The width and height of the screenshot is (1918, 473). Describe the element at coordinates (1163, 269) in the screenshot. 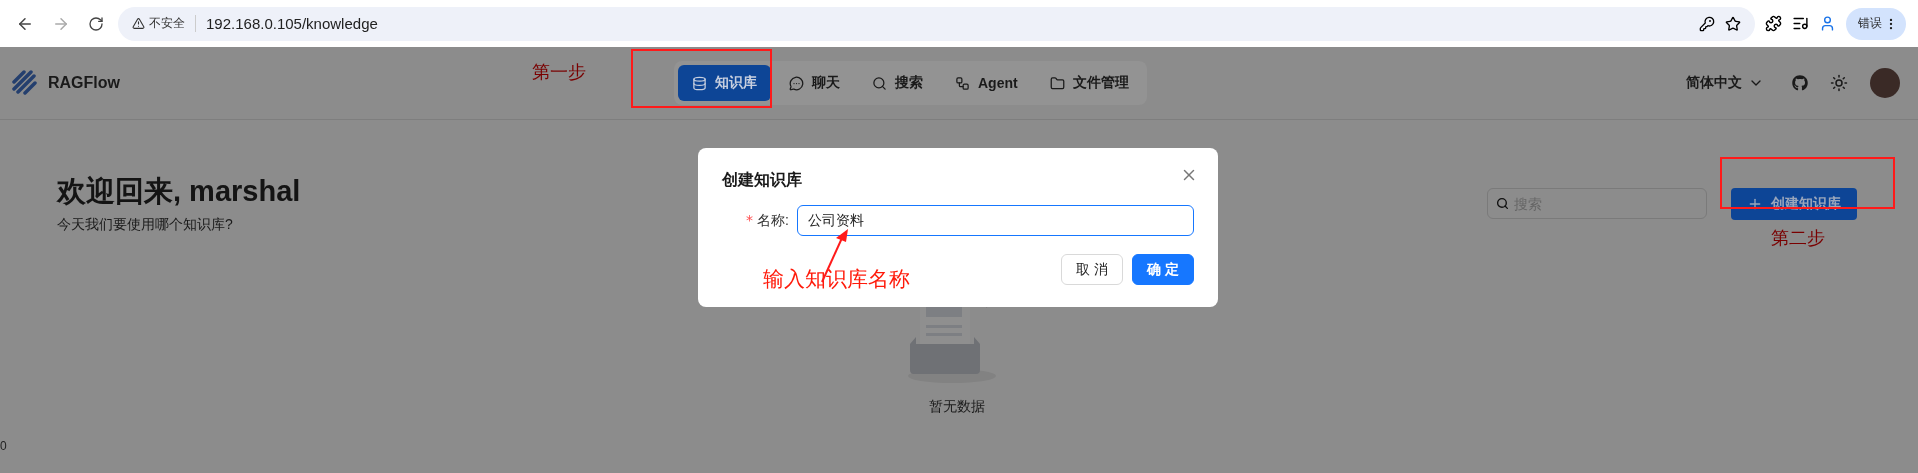

I see `confirm-button: 确 定` at that location.